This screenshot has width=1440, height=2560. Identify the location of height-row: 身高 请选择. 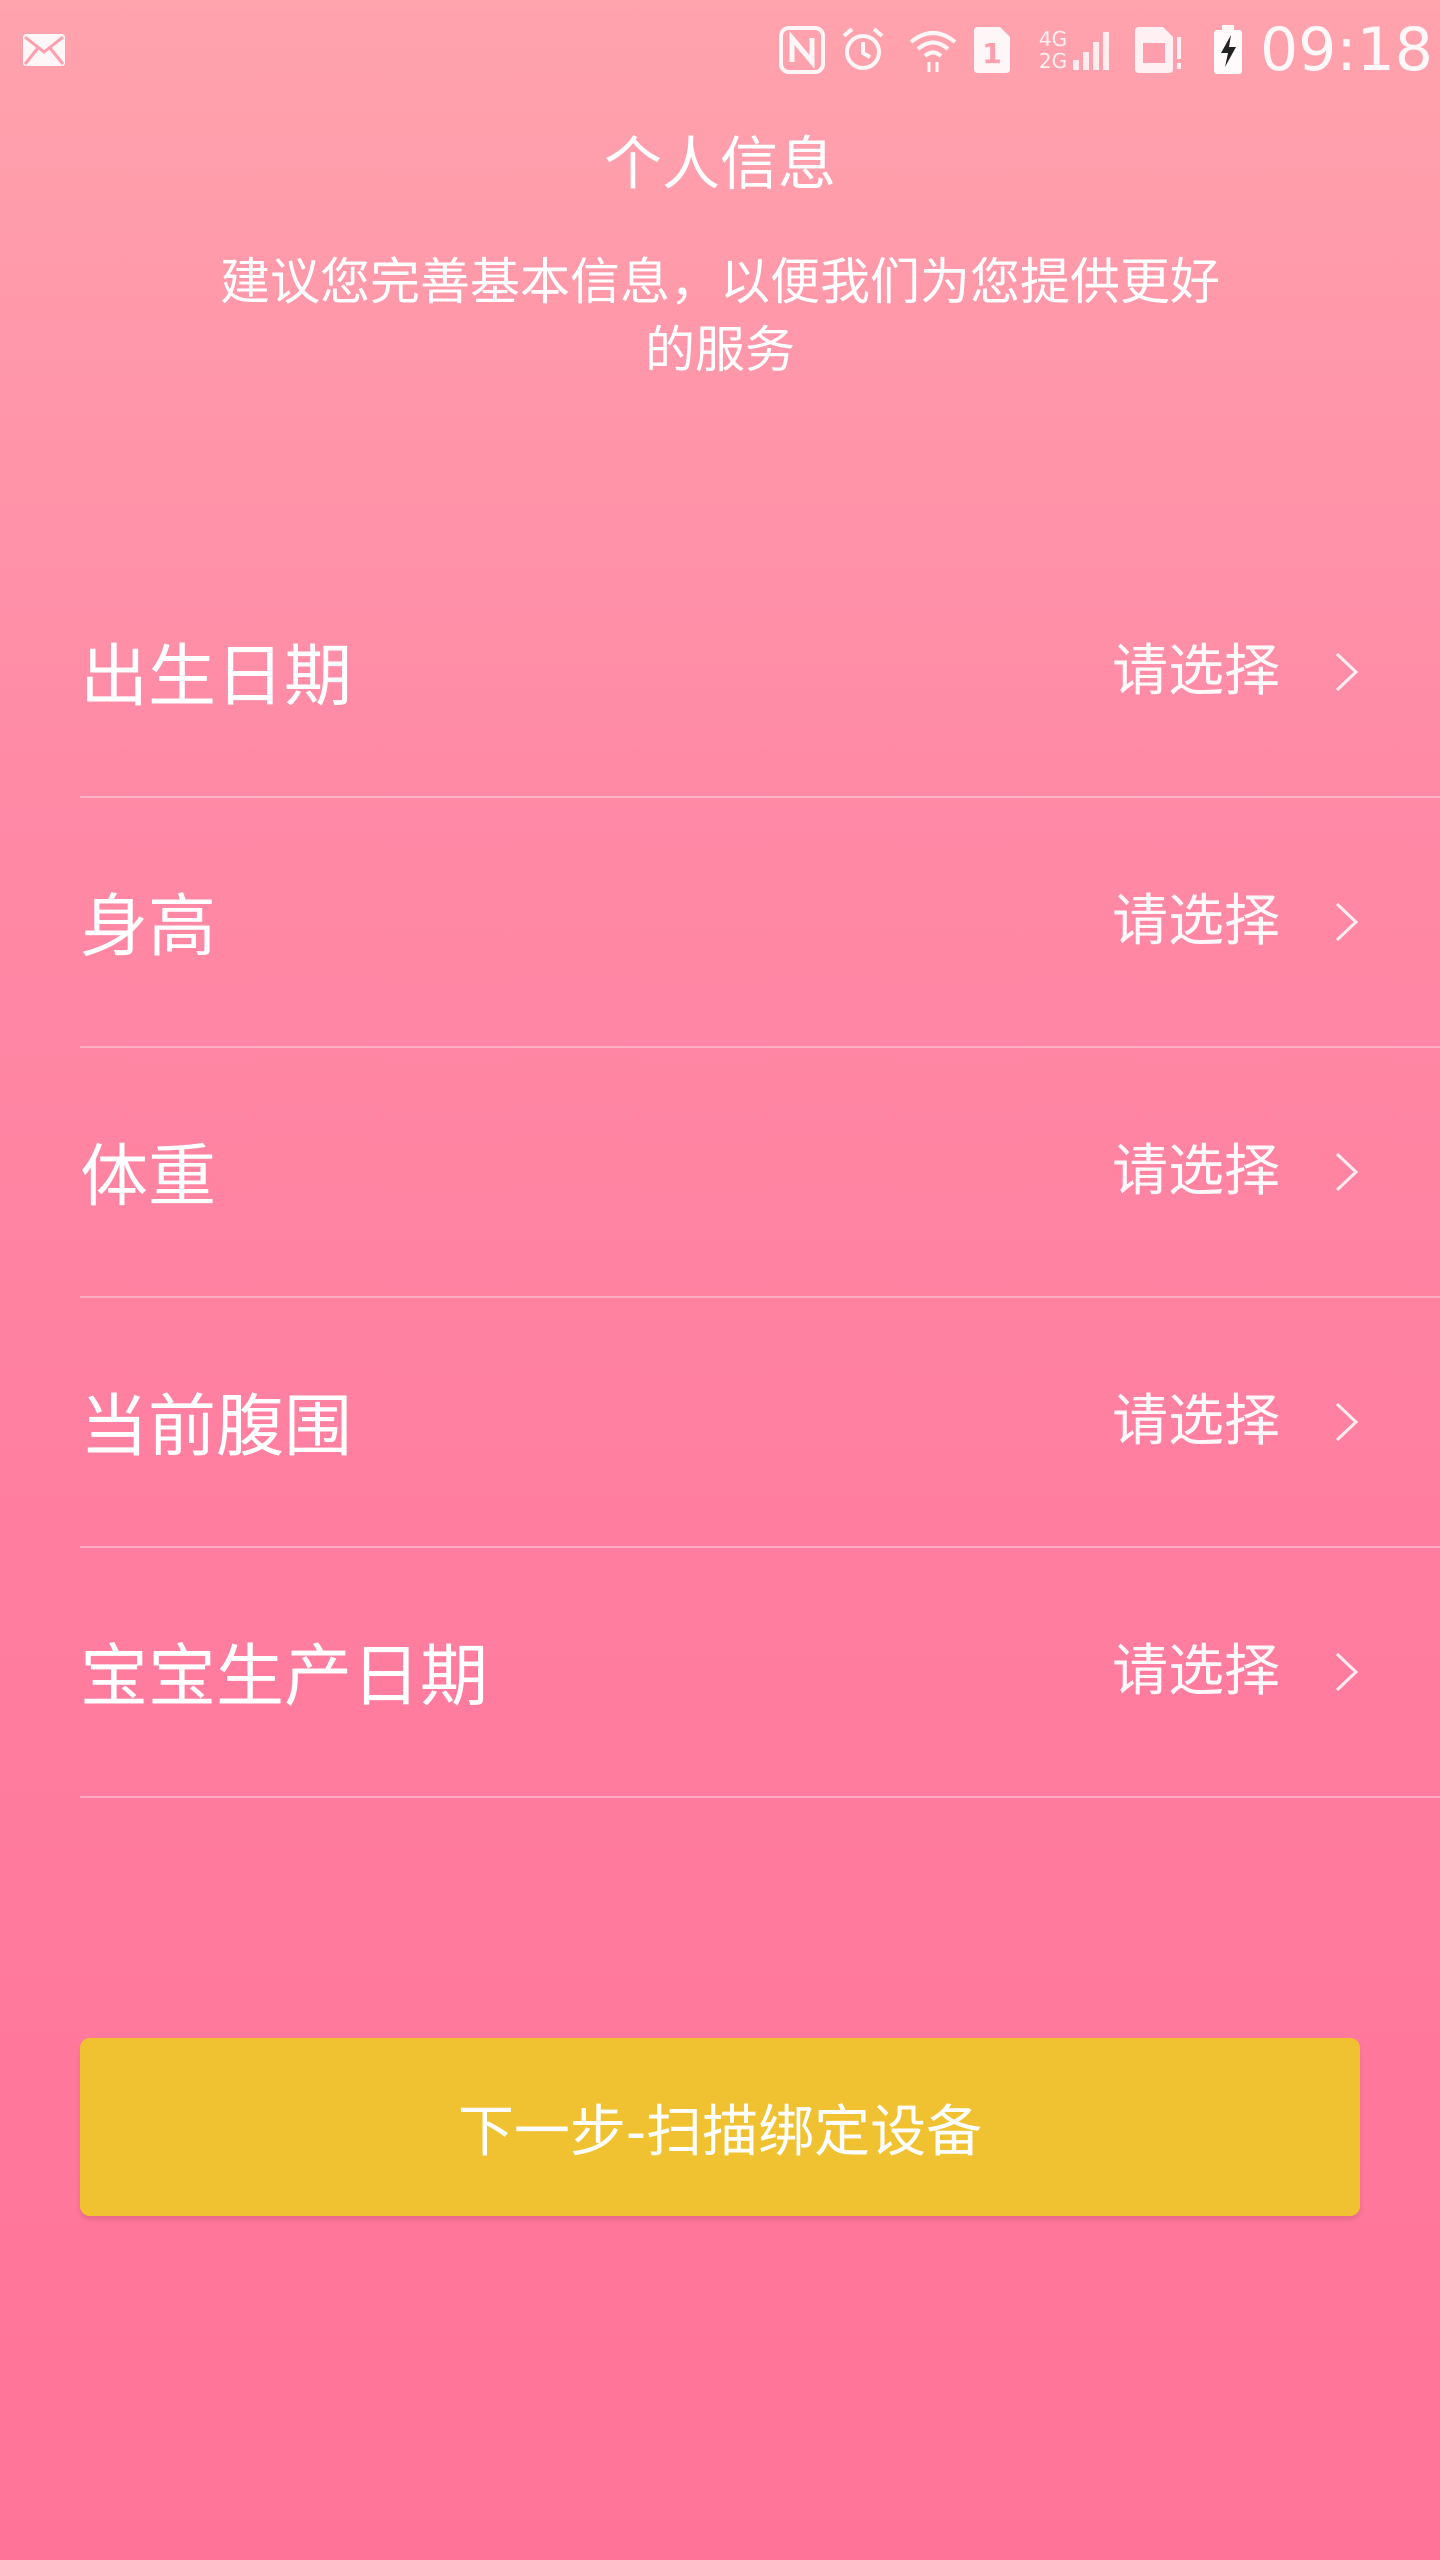
(760, 923).